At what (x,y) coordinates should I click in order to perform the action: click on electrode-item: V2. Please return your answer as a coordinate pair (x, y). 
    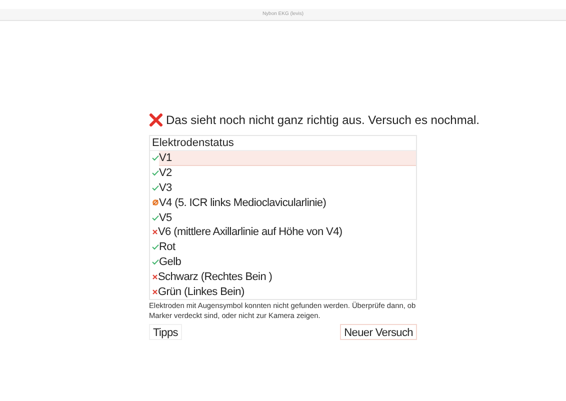
    Looking at the image, I should click on (287, 173).